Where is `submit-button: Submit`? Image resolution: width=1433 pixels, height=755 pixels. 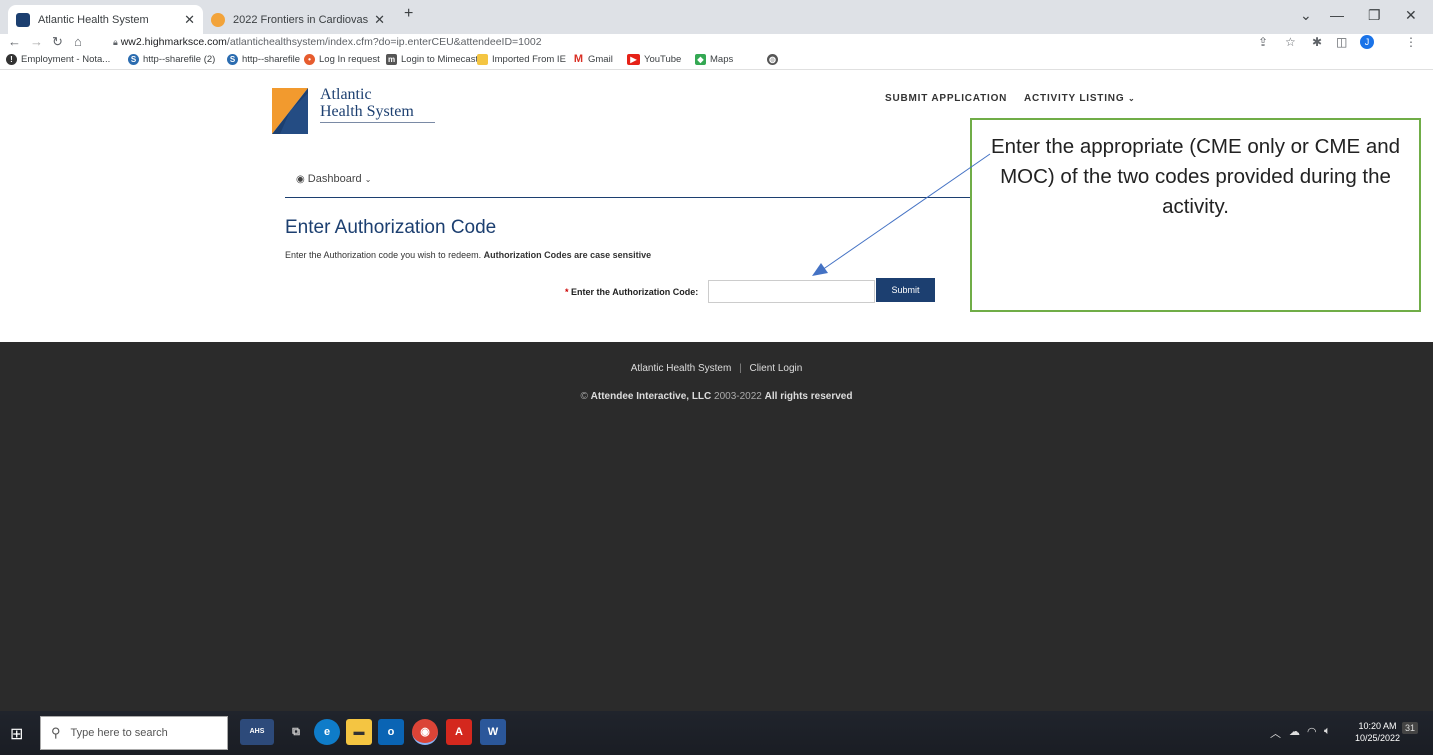
submit-button: Submit is located at coordinates (905, 290).